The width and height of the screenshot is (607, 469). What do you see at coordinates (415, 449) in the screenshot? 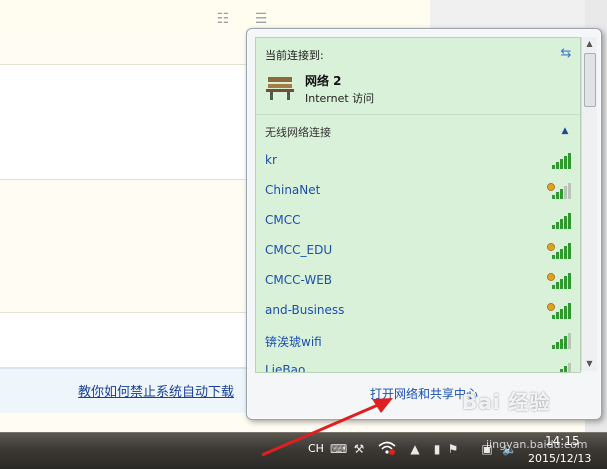
I see `show-hidden-icons-icon: ▲` at bounding box center [415, 449].